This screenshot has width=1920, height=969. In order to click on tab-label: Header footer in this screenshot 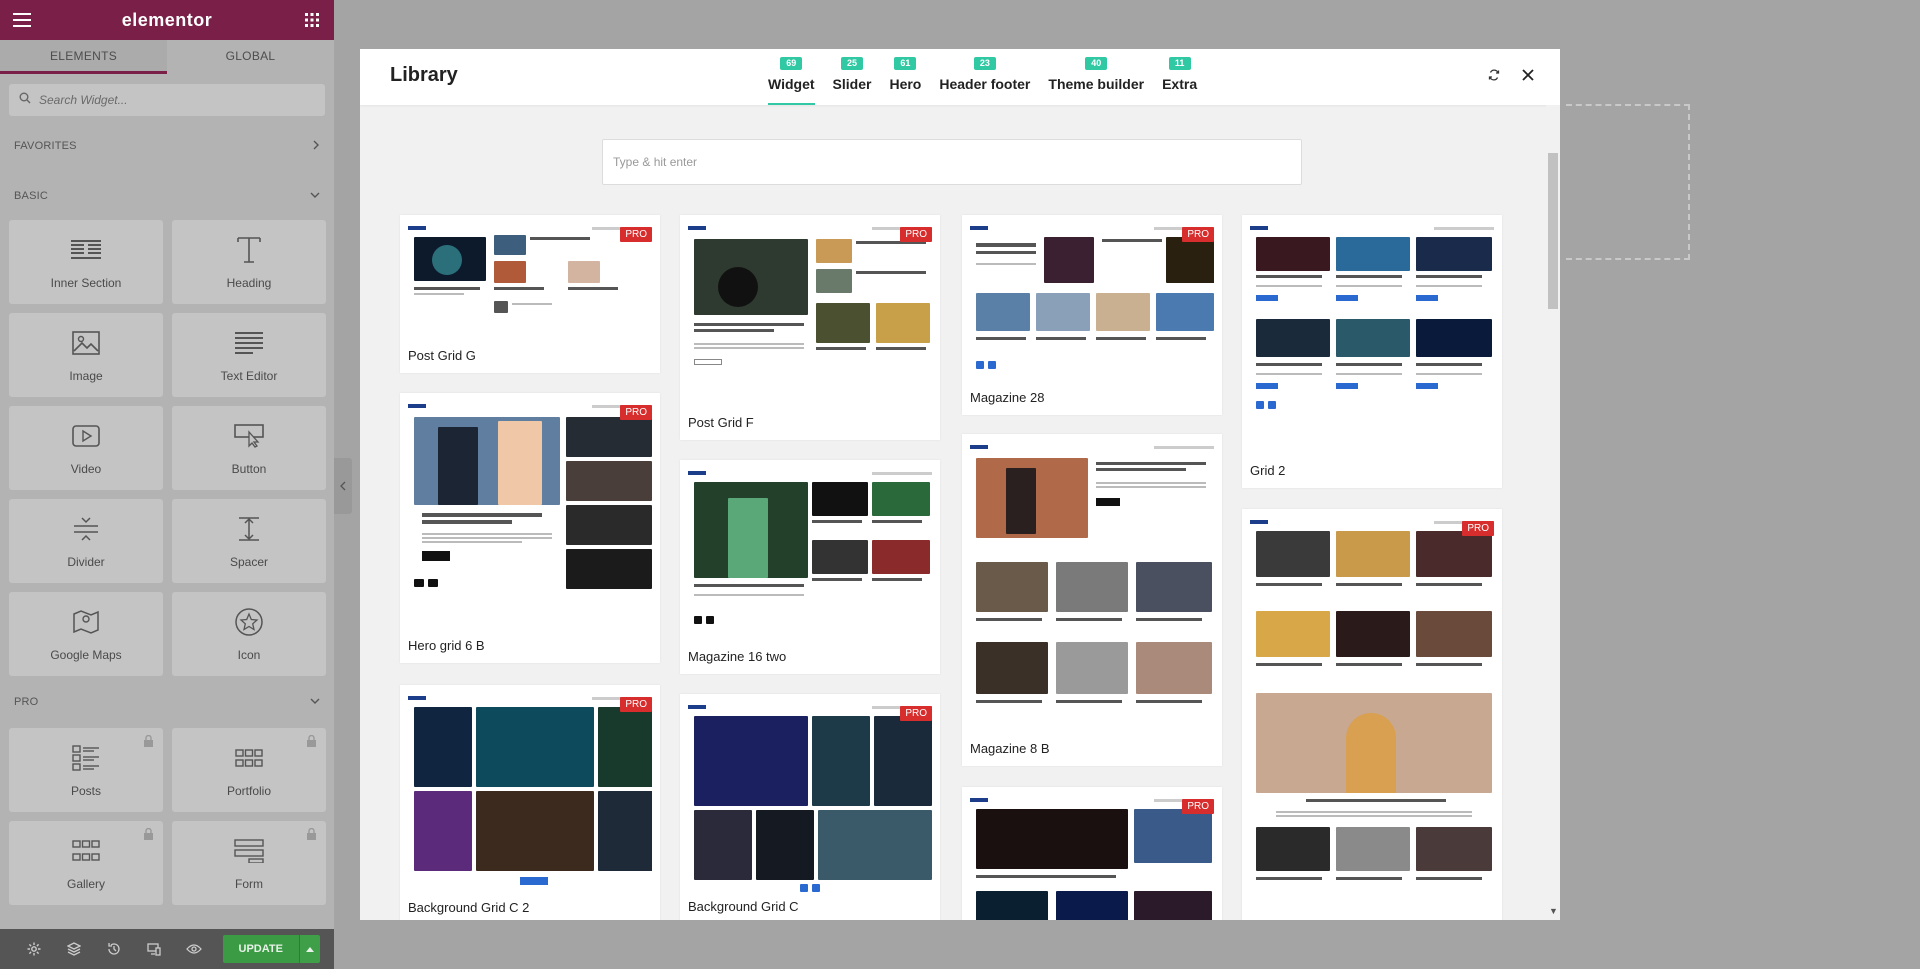, I will do `click(985, 84)`.